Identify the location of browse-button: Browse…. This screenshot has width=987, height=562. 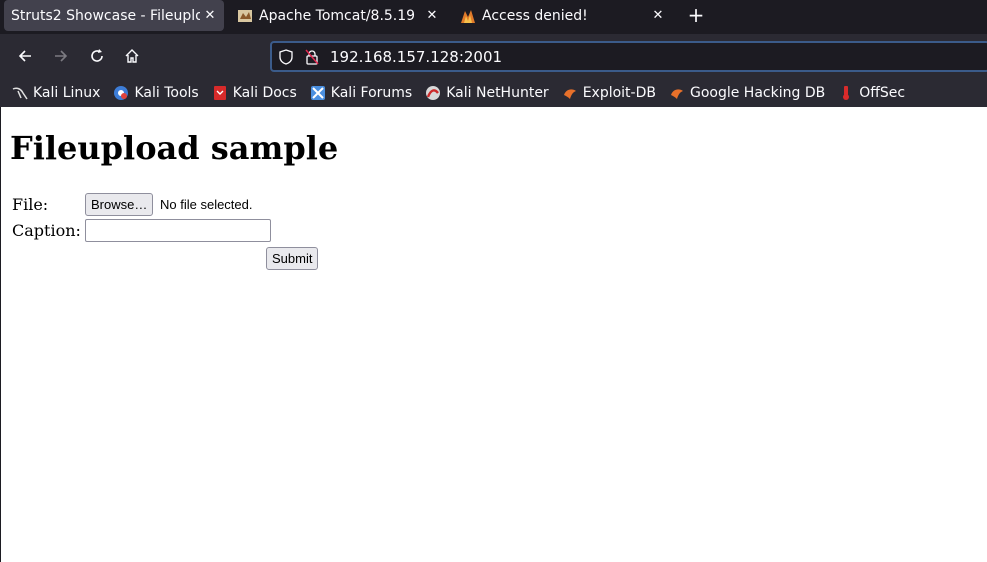
(119, 204).